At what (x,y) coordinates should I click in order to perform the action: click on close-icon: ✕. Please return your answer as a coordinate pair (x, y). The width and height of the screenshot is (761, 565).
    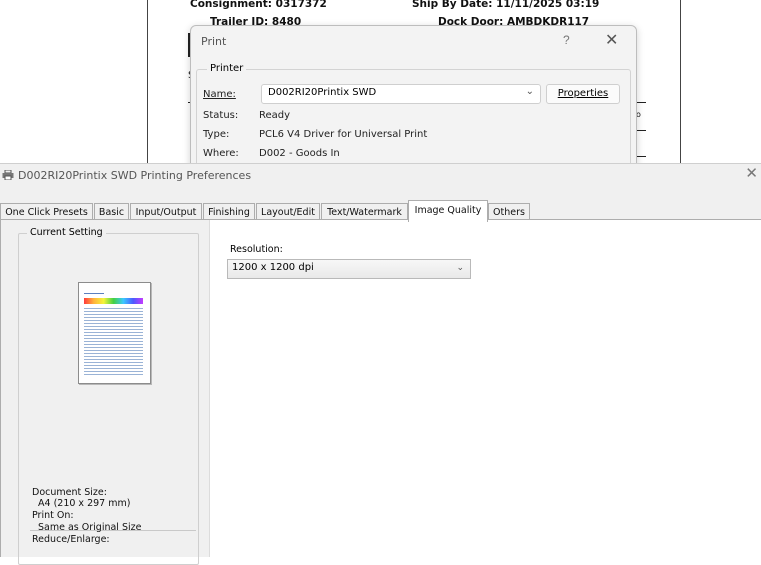
    Looking at the image, I should click on (751, 173).